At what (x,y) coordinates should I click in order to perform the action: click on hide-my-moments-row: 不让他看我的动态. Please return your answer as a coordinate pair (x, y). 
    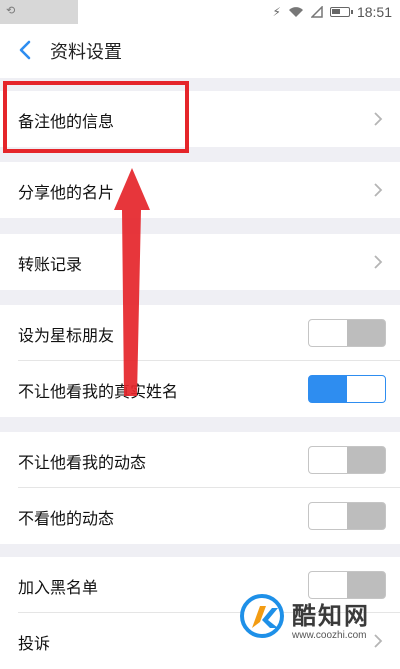
    Looking at the image, I should click on (200, 460).